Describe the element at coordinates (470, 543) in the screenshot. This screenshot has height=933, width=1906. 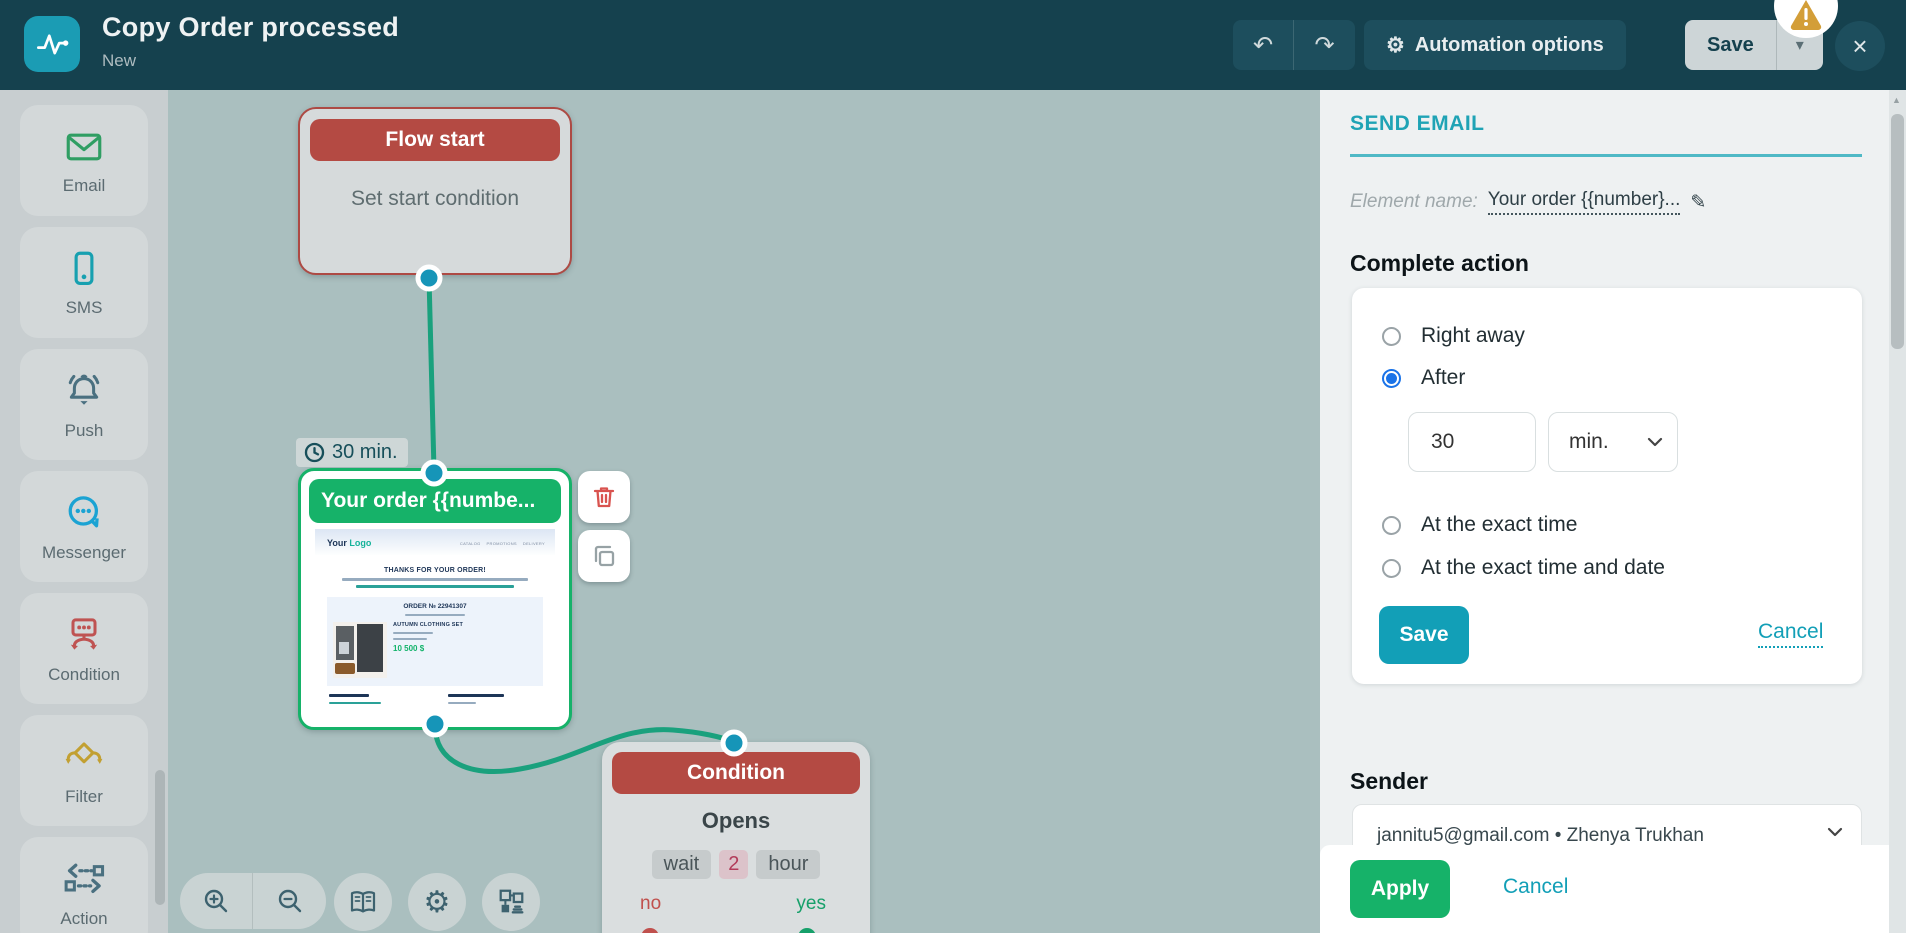
I see `preview-nav-item: CATALOG` at that location.